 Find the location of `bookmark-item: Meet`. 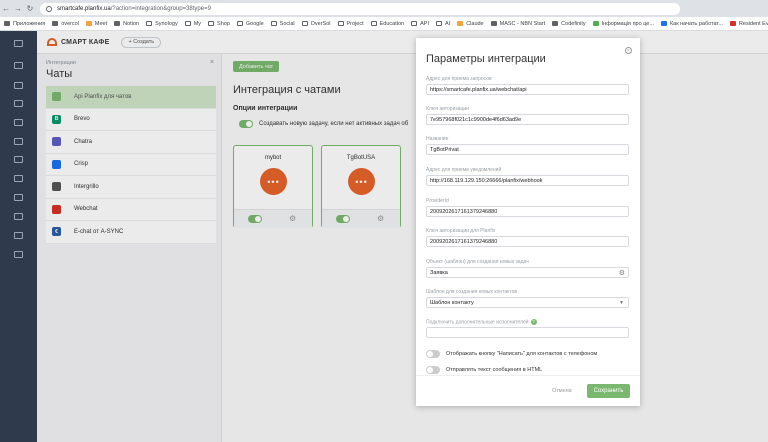

bookmark-item: Meet is located at coordinates (96, 23).